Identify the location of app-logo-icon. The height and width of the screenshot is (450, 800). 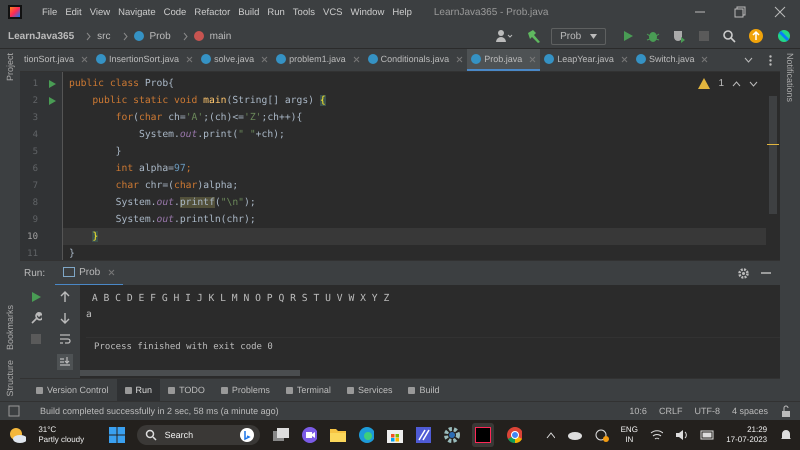
(15, 12).